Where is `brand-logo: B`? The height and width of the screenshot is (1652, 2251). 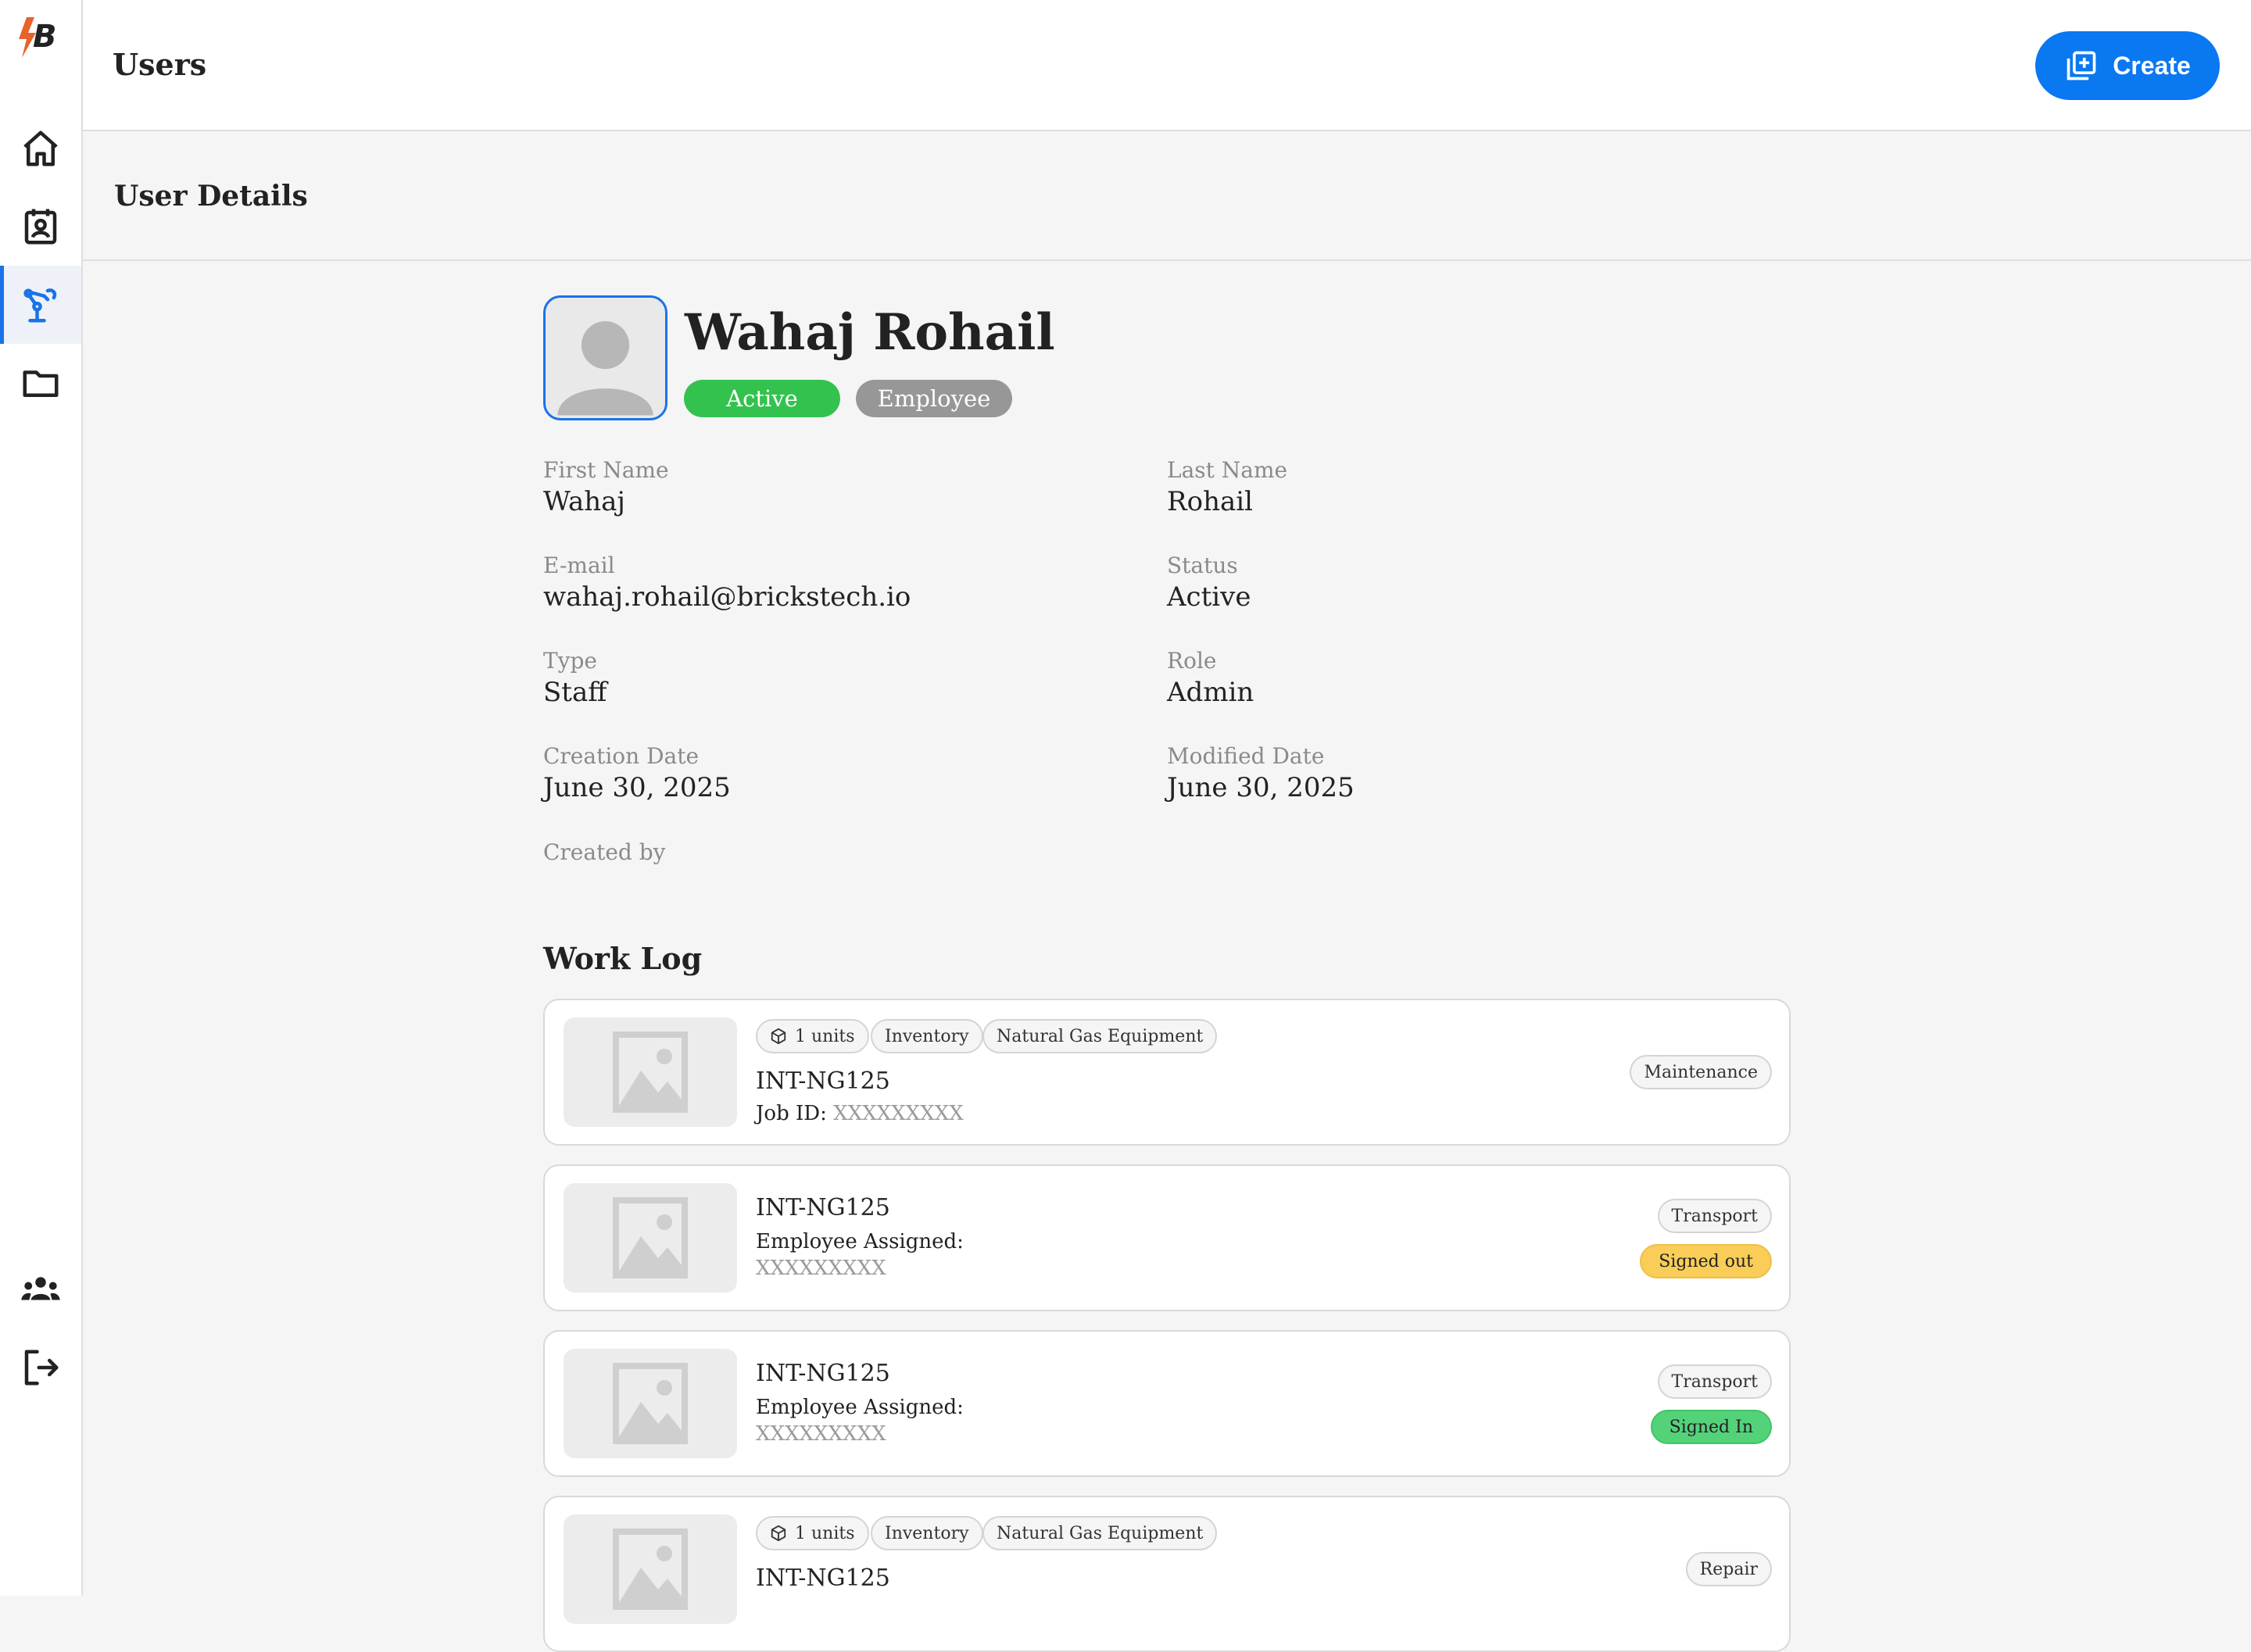 brand-logo: B is located at coordinates (41, 37).